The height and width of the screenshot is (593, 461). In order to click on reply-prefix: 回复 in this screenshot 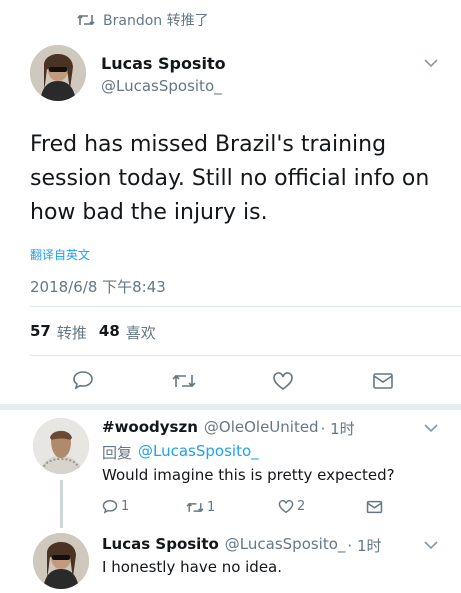, I will do `click(117, 453)`.